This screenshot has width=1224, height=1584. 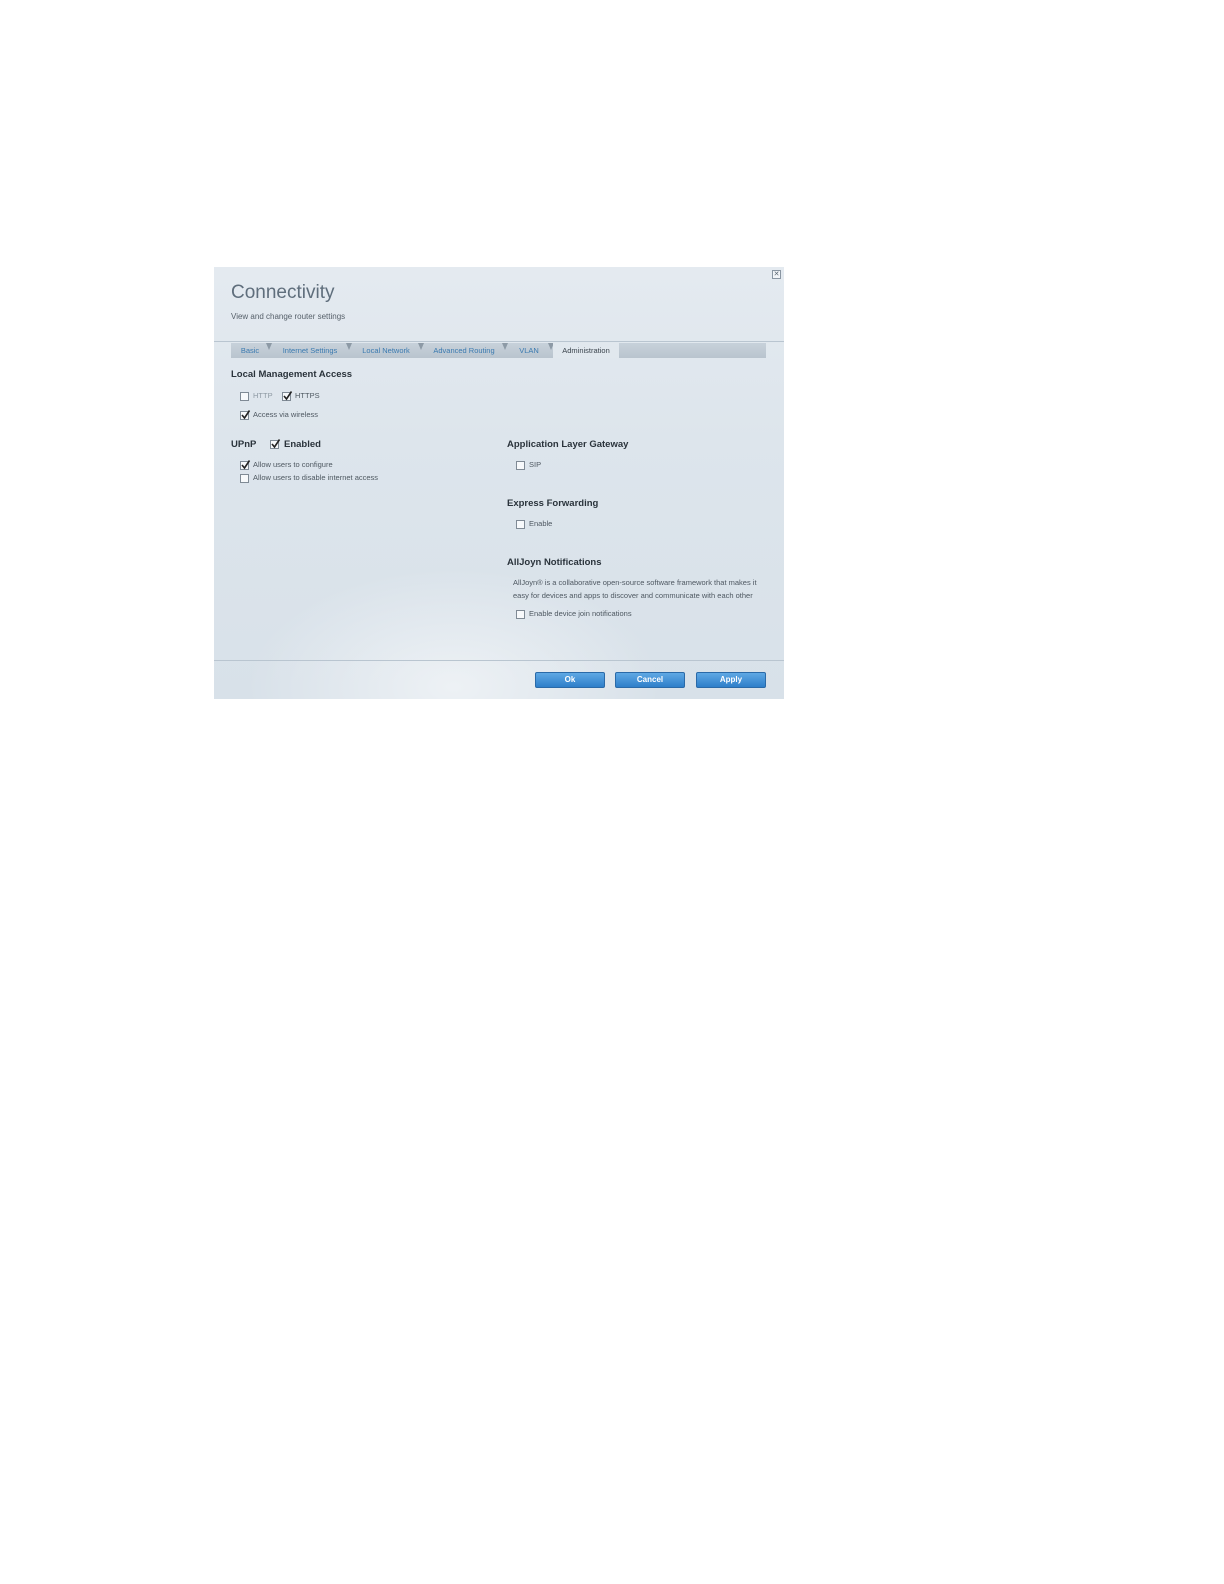 I want to click on header-divider, so click(x=499, y=341).